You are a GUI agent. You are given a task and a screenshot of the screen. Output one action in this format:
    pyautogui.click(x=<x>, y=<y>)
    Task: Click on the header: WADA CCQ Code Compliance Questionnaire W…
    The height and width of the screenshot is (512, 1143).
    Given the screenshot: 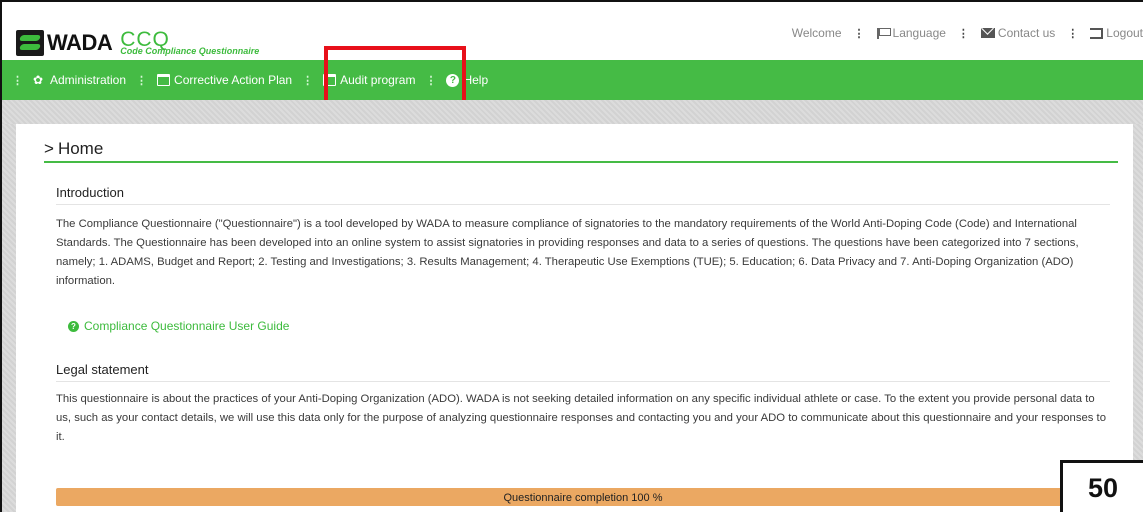 What is the action you would take?
    pyautogui.click(x=572, y=31)
    